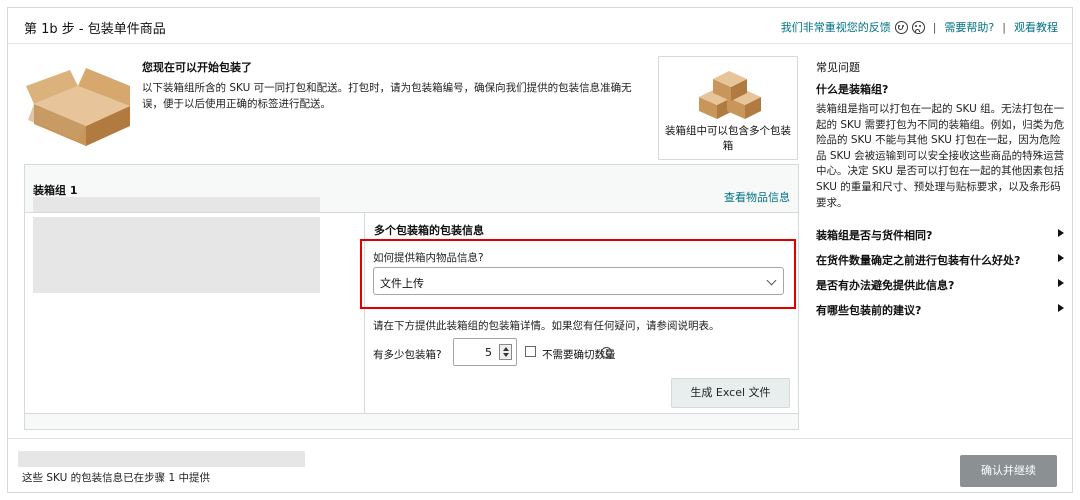 Image resolution: width=1080 pixels, height=500 pixels. Describe the element at coordinates (730, 393) in the screenshot. I see `generate-excel-button: 生成 Excel 文件` at that location.